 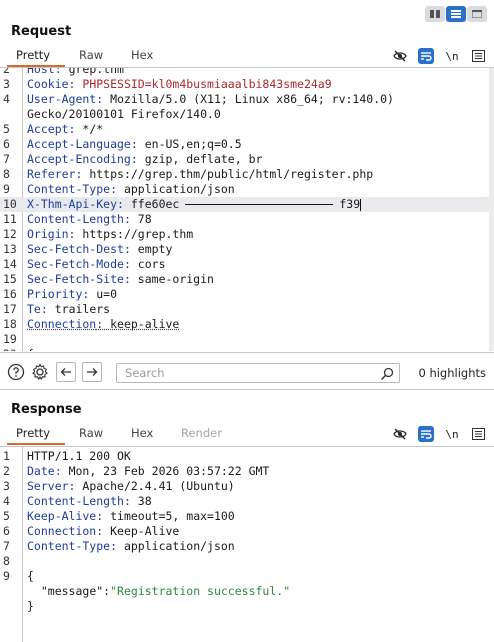 I want to click on response-line: 5 Keep-Alive: timeout=5, max=100, so click(x=119, y=516).